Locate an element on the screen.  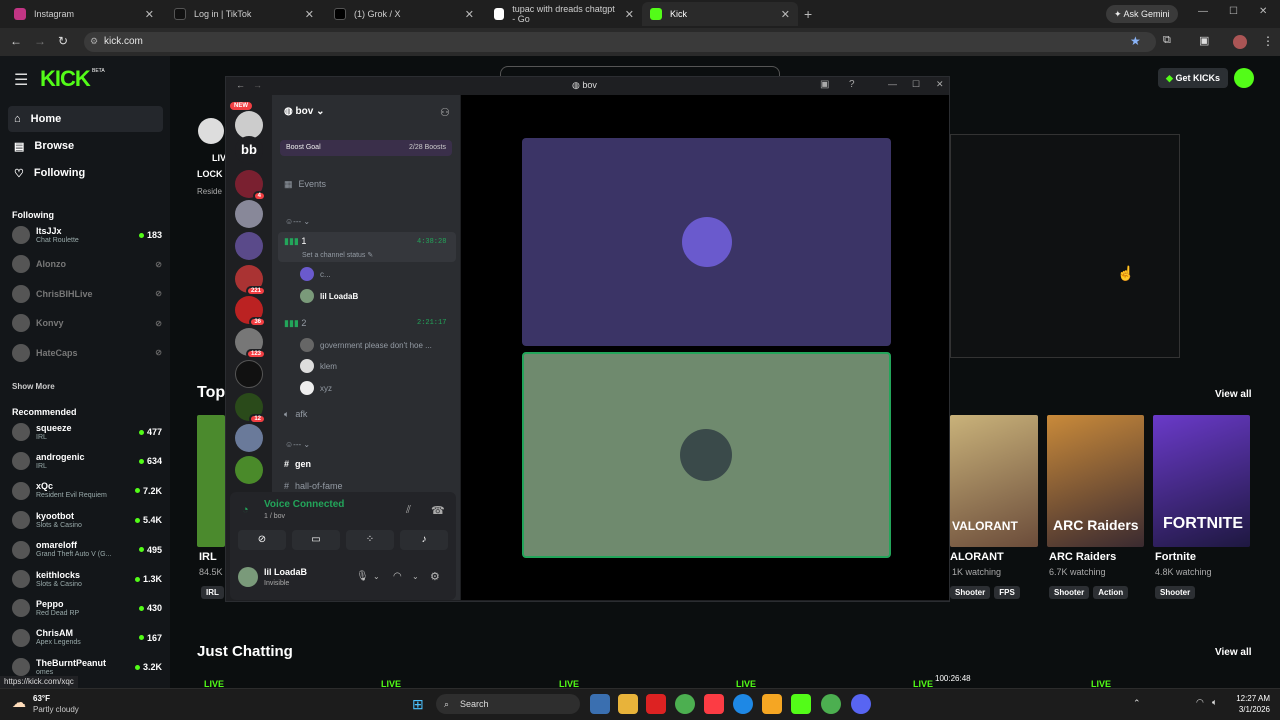
clock-time: 12:27 AM is located at coordinates (1251, 698).